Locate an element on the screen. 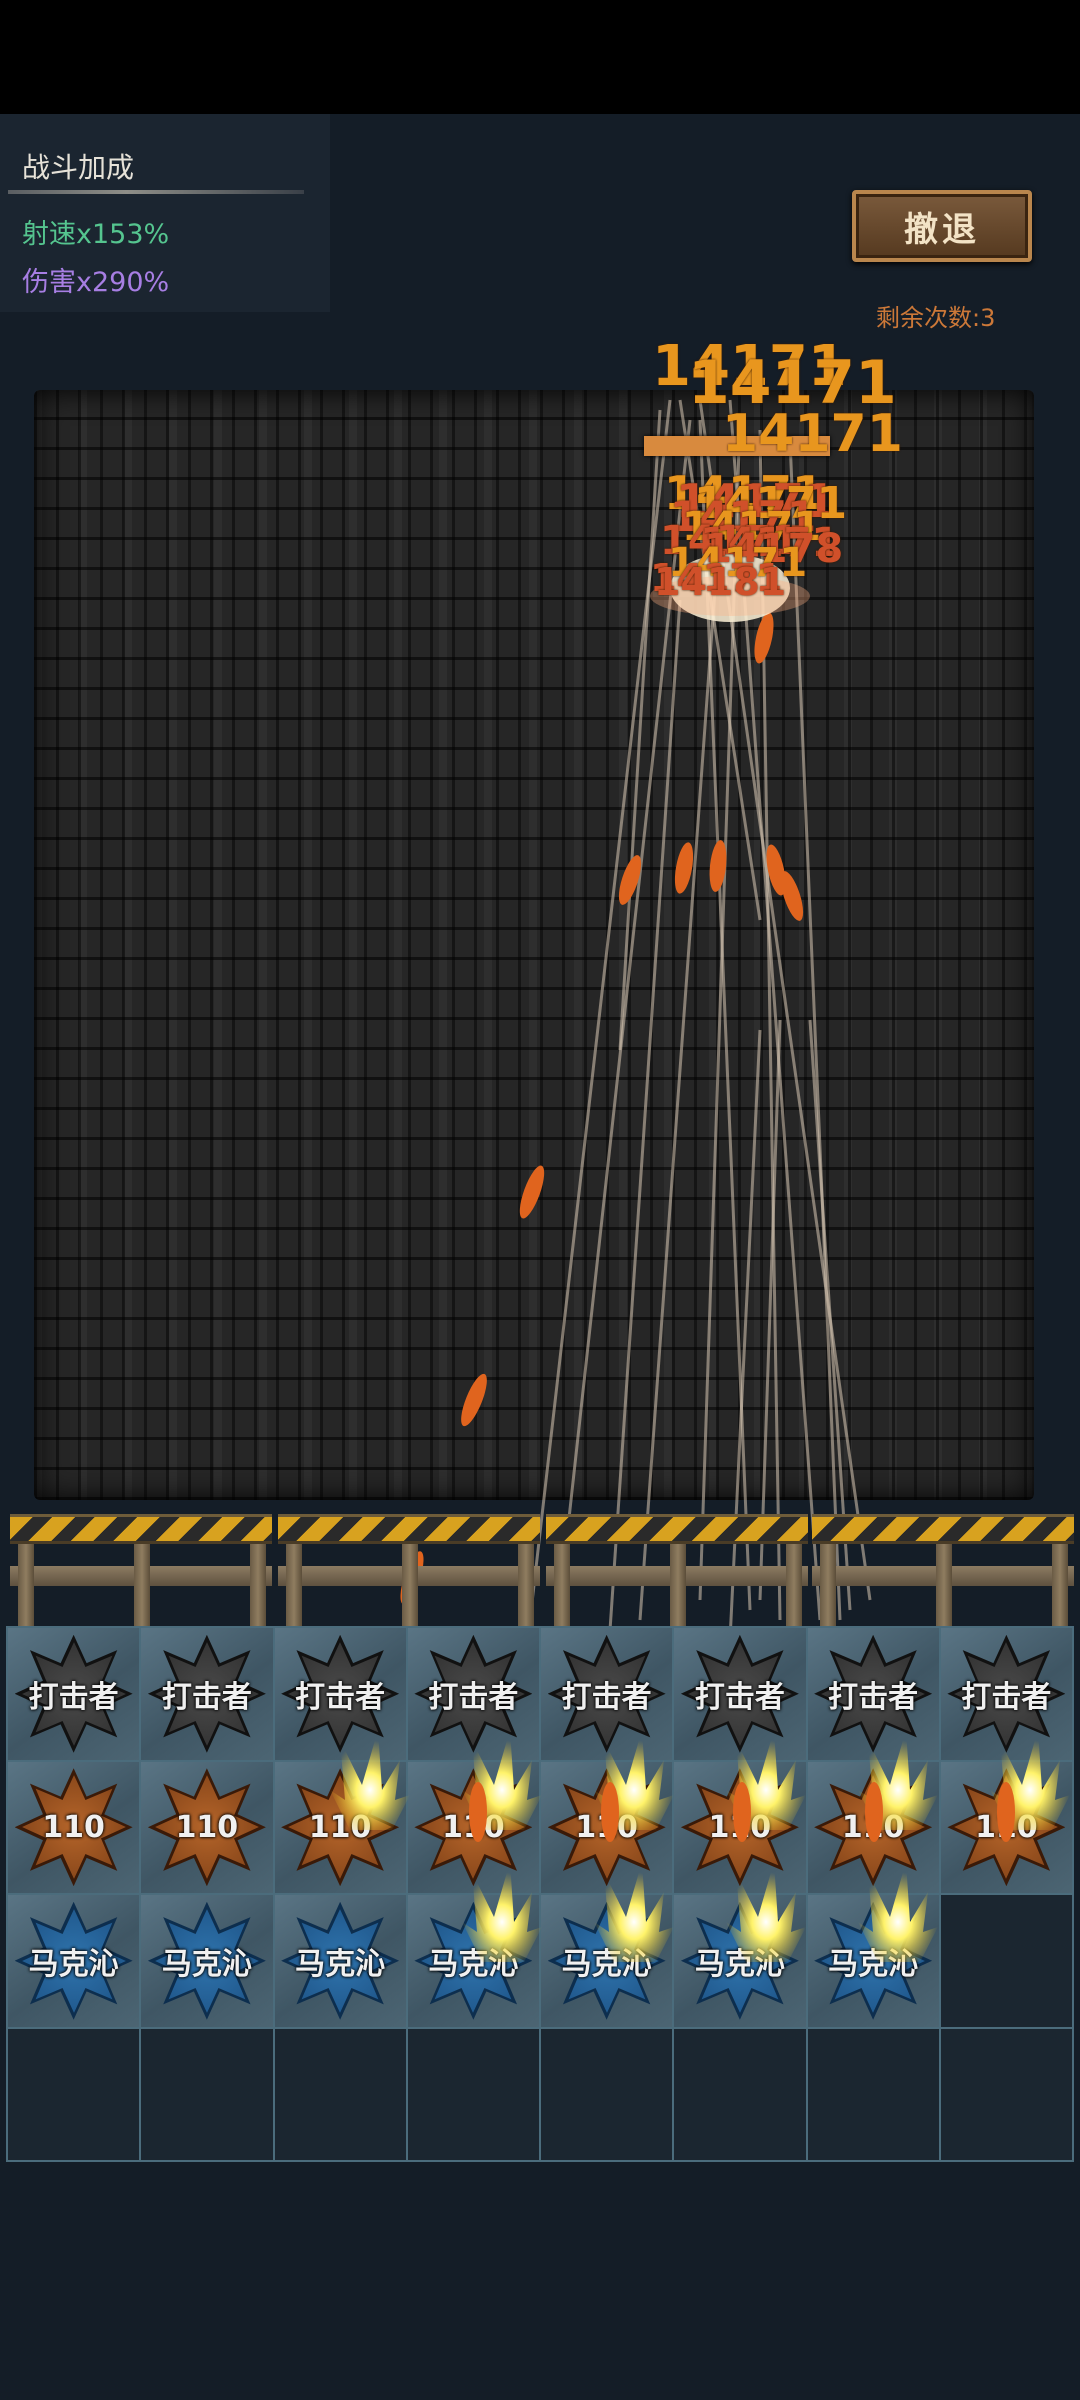 This screenshot has height=2400, width=1080. divider is located at coordinates (156, 192).